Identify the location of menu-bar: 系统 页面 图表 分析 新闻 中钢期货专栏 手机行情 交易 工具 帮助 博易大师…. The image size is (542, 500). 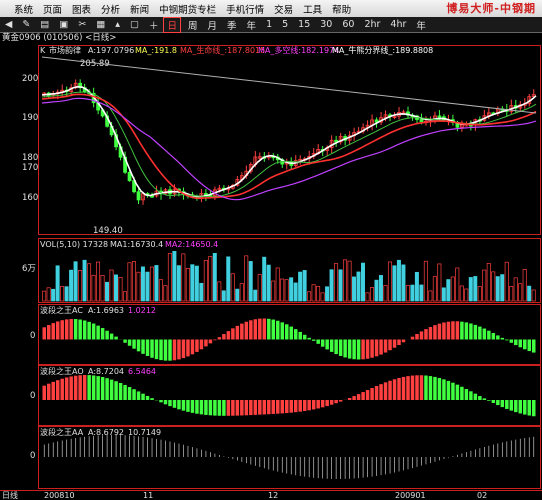
(271, 9).